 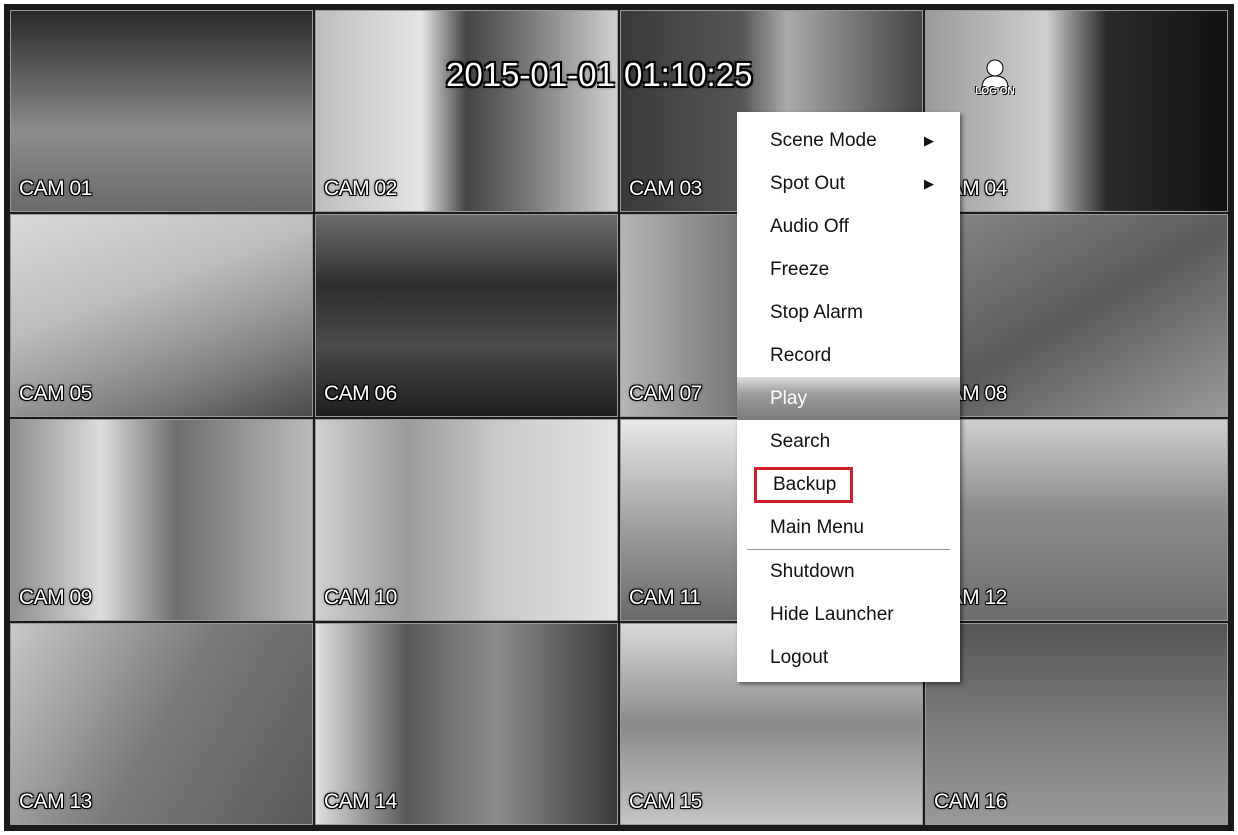 What do you see at coordinates (161, 519) in the screenshot?
I see `camera-tile: CAM 09` at bounding box center [161, 519].